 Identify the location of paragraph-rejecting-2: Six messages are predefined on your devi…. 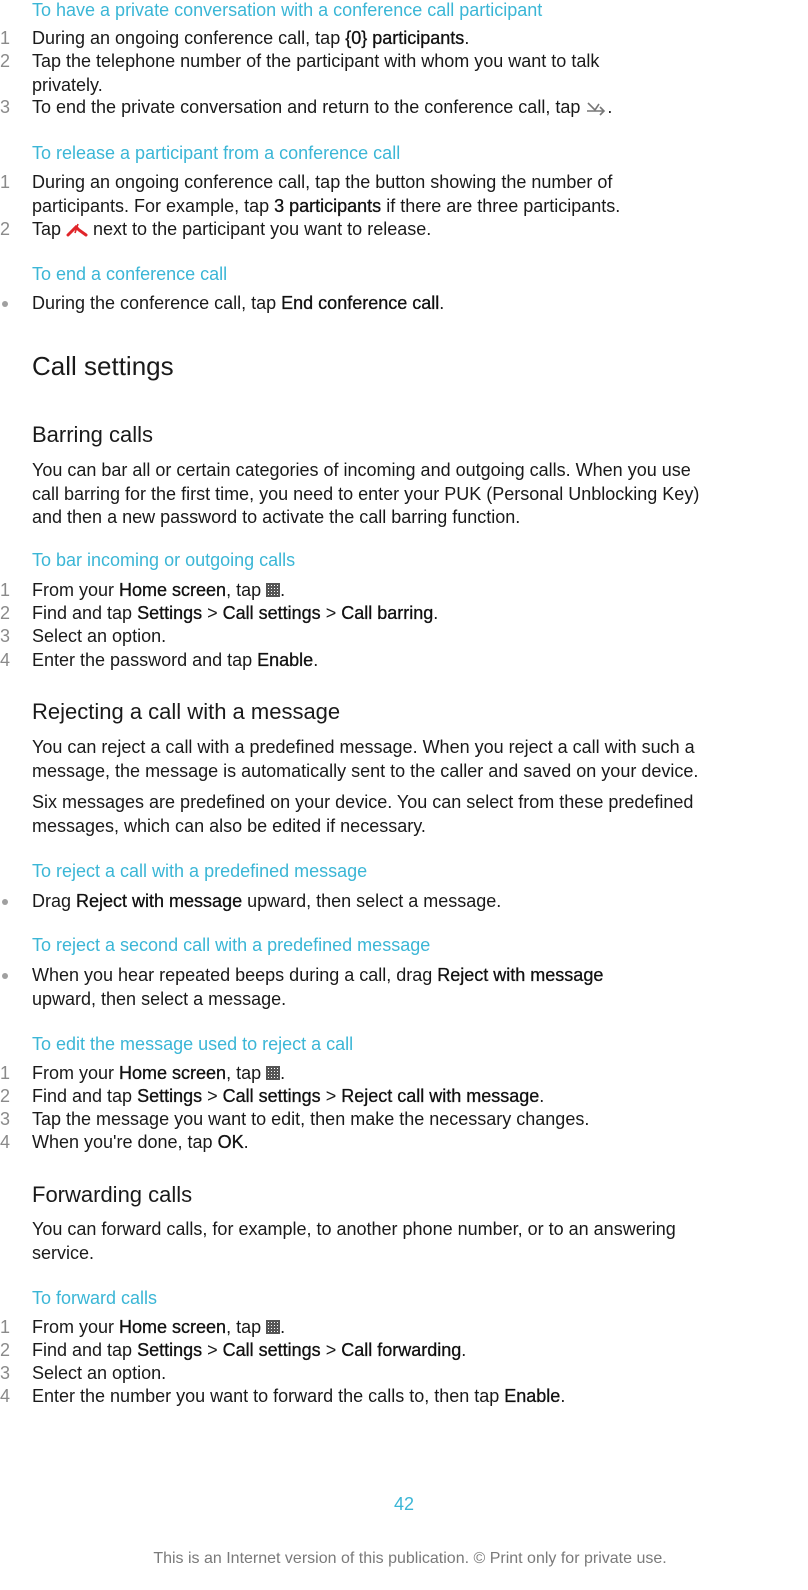
(363, 814).